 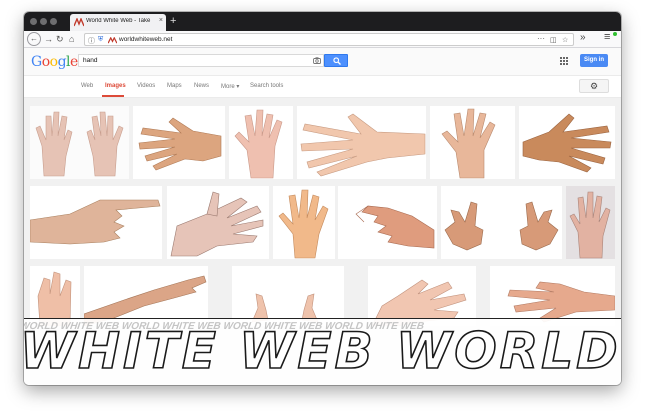 What do you see at coordinates (565, 40) in the screenshot?
I see `bookmark-star-icon: ☆` at bounding box center [565, 40].